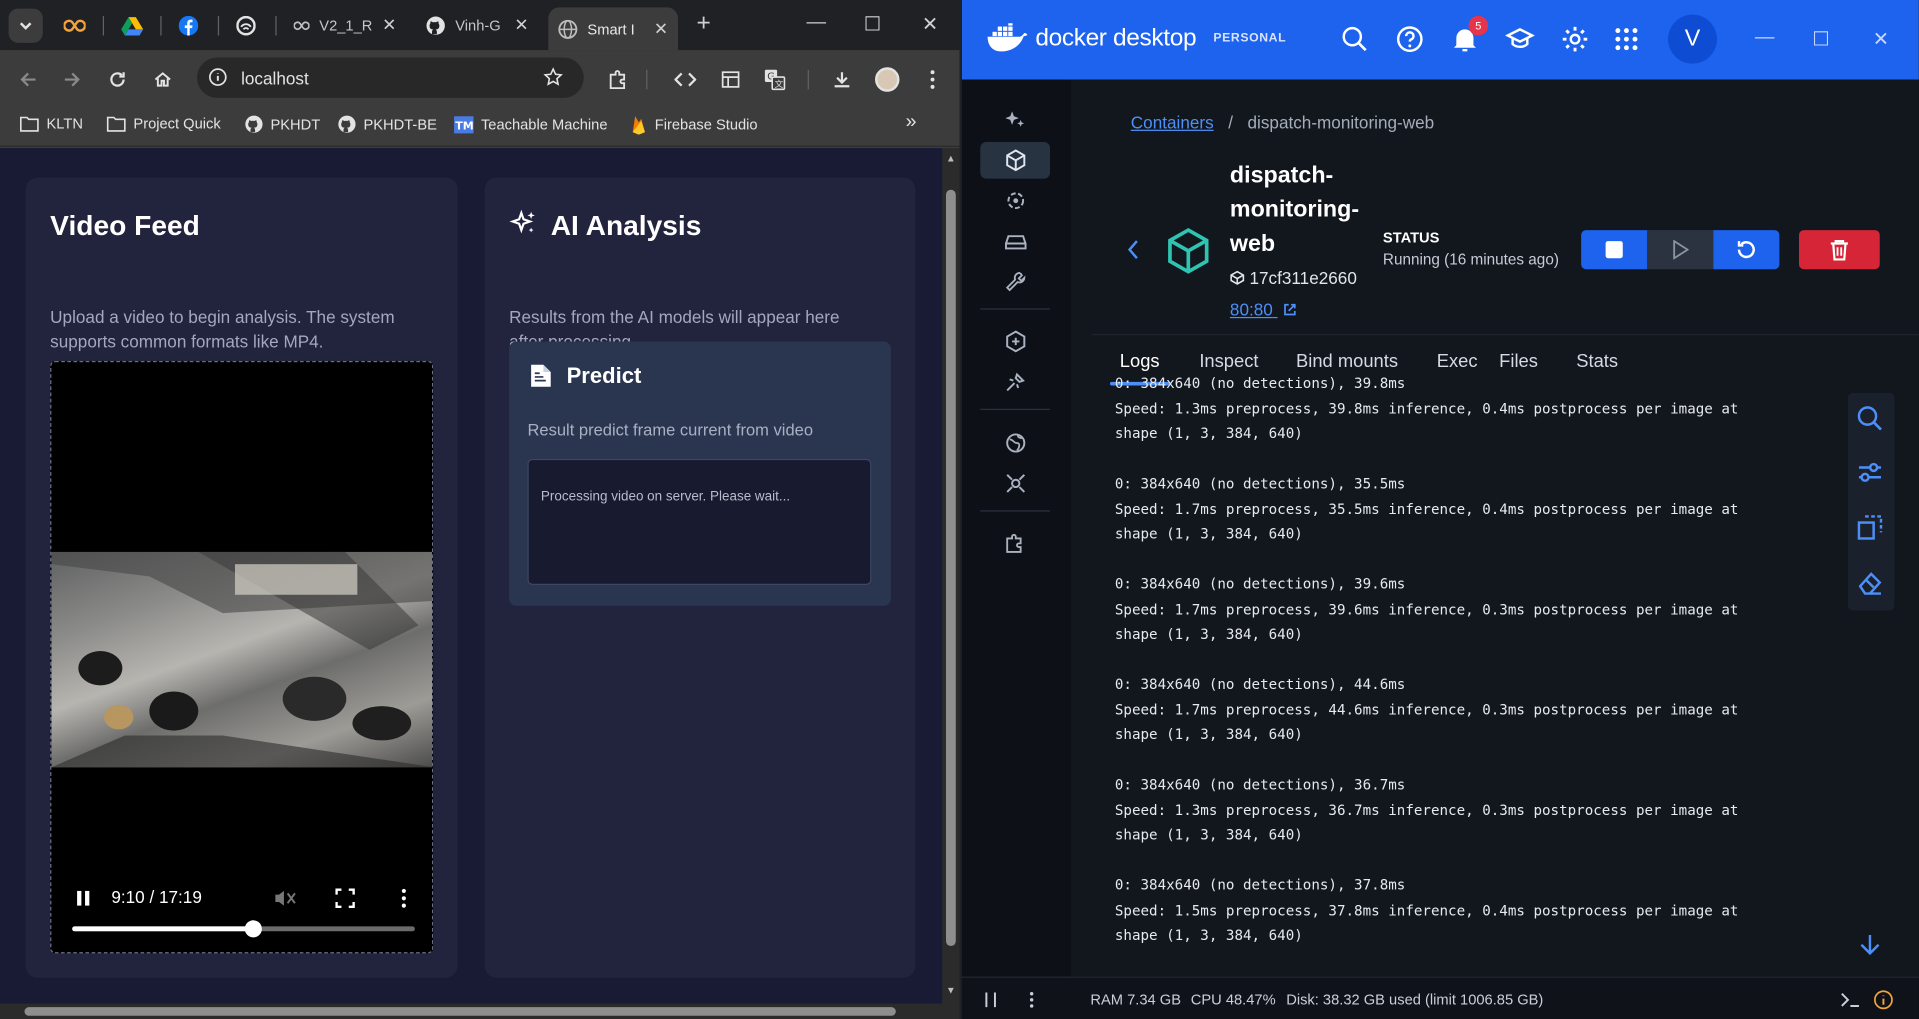 The image size is (1919, 1019). Describe the element at coordinates (1520, 38) in the screenshot. I see `learning-center-icon` at that location.